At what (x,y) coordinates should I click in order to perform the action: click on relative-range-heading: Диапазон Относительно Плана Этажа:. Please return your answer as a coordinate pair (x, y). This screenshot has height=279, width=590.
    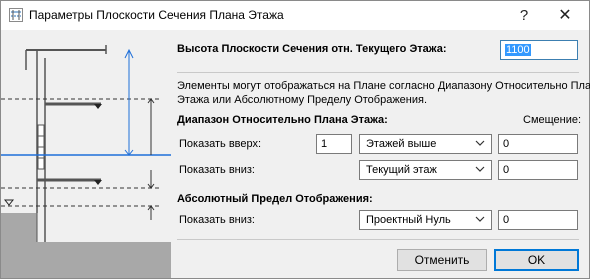
    Looking at the image, I should click on (282, 120).